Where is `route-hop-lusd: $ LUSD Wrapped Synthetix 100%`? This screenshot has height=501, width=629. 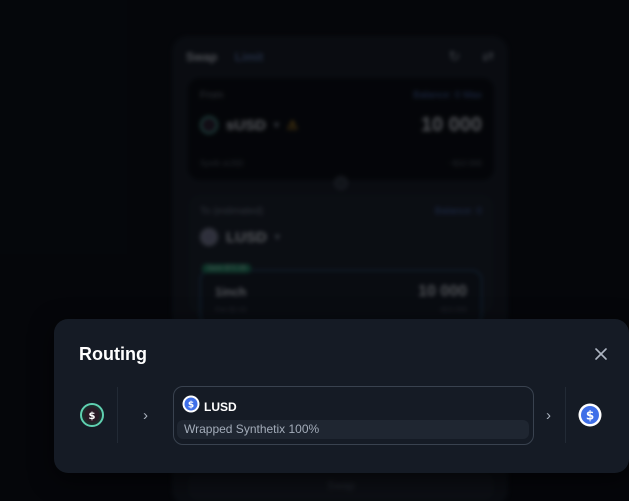
route-hop-lusd: $ LUSD Wrapped Synthetix 100% is located at coordinates (353, 415).